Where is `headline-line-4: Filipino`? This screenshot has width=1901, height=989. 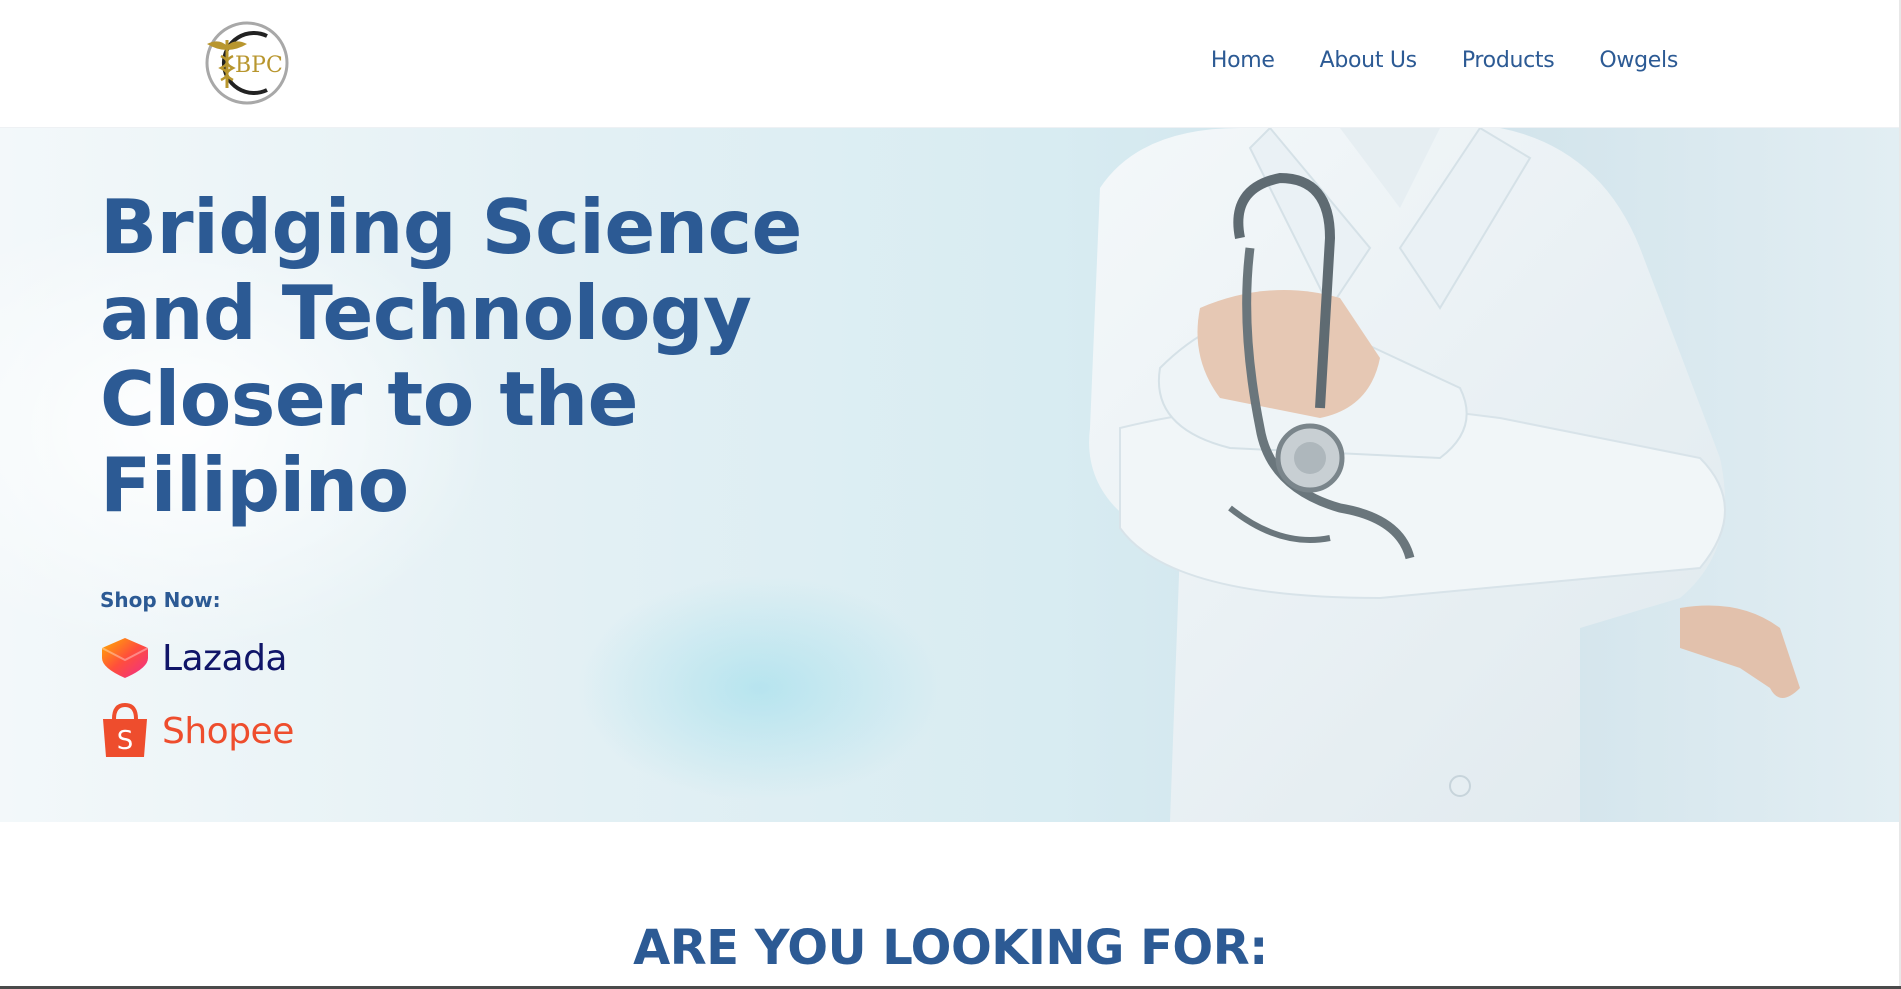
headline-line-4: Filipino is located at coordinates (254, 485).